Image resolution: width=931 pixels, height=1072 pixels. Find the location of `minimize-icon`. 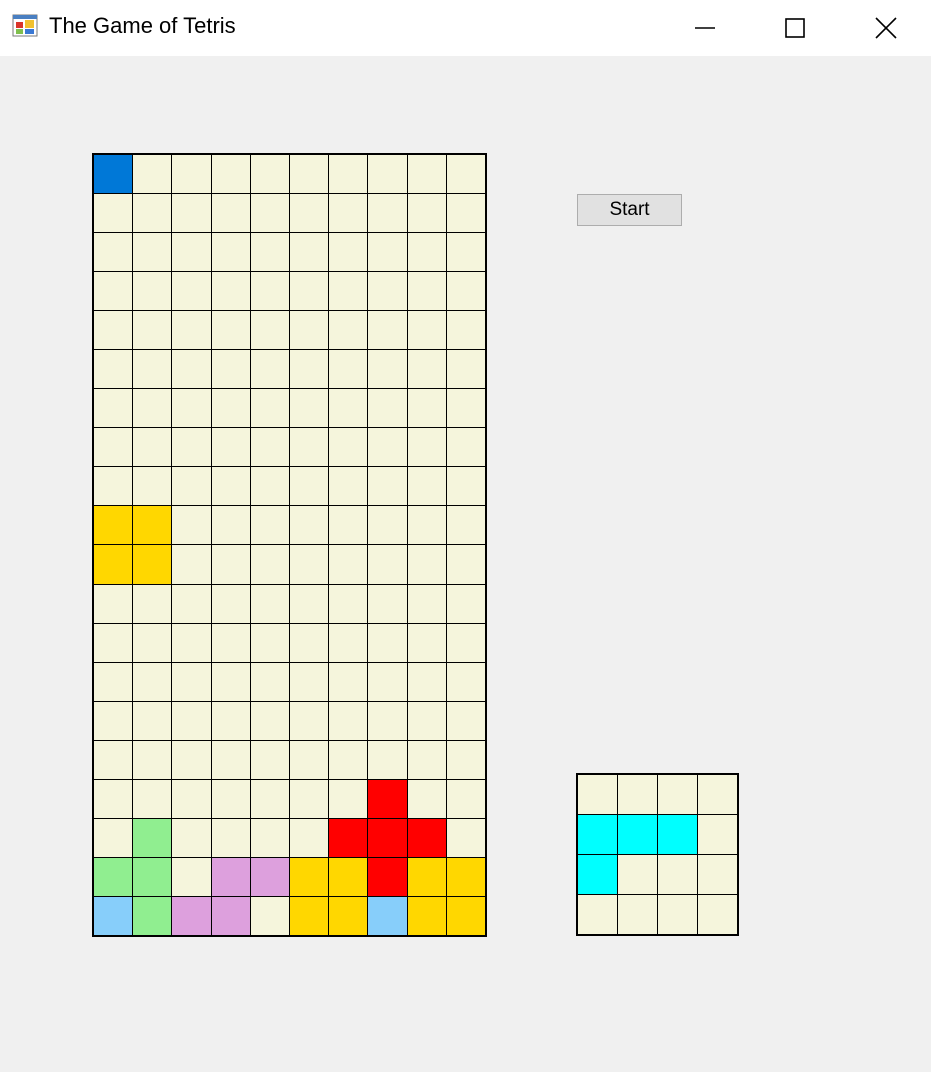

minimize-icon is located at coordinates (705, 28).